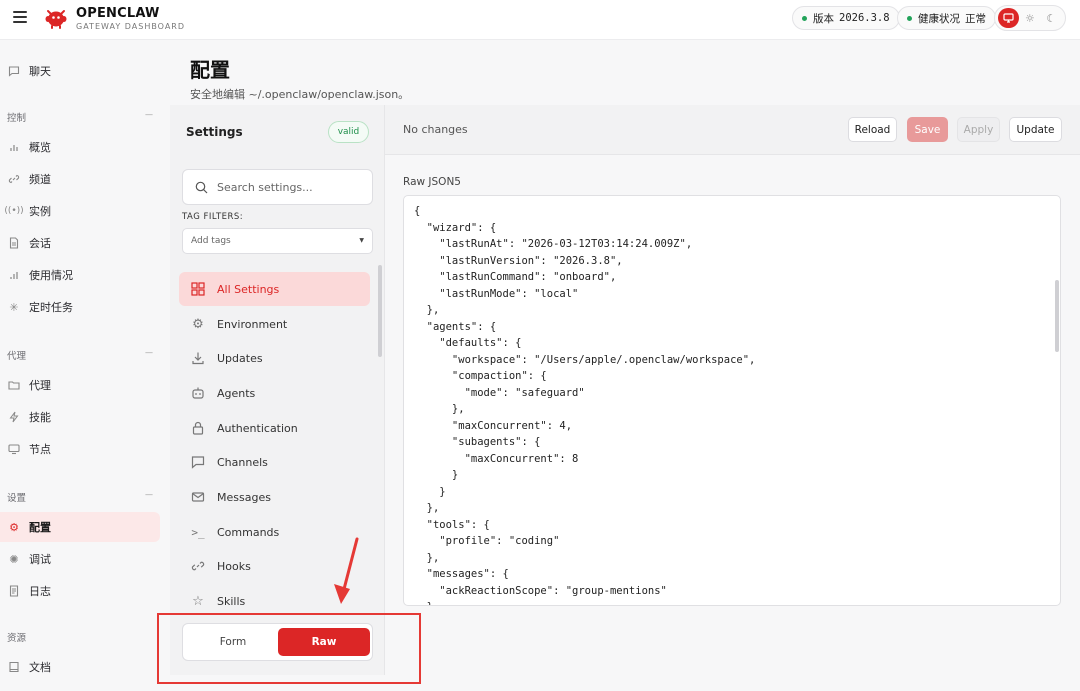 This screenshot has height=691, width=1080. I want to click on light-theme-button: ☼, so click(1029, 18).